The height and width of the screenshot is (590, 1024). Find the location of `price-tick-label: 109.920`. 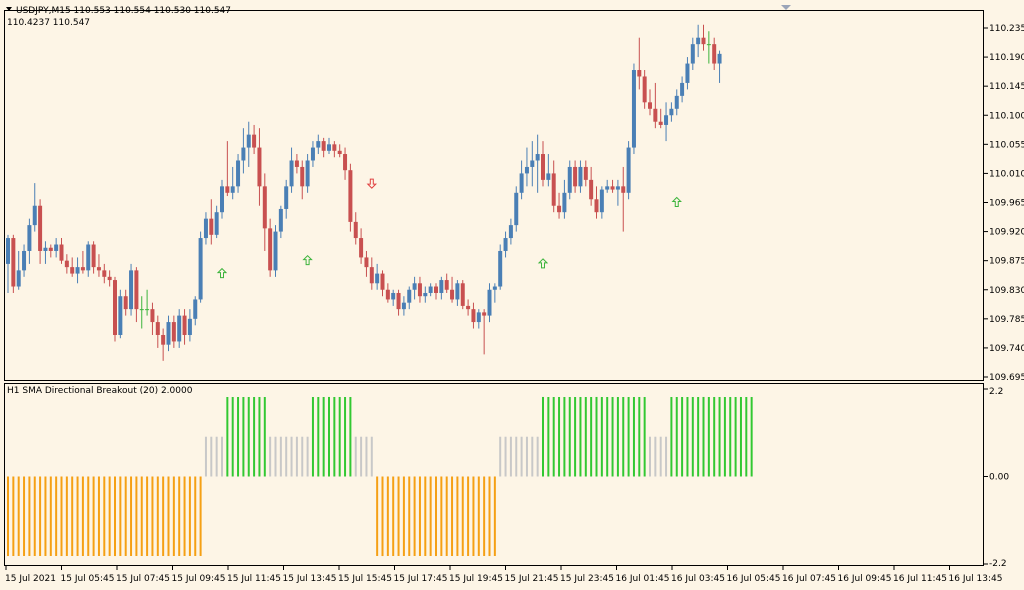

price-tick-label: 109.920 is located at coordinates (1006, 233).